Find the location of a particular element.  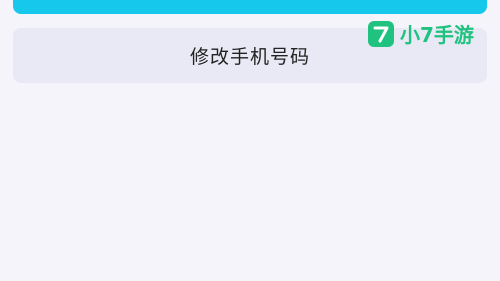

seven-logo-icon is located at coordinates (381, 33).